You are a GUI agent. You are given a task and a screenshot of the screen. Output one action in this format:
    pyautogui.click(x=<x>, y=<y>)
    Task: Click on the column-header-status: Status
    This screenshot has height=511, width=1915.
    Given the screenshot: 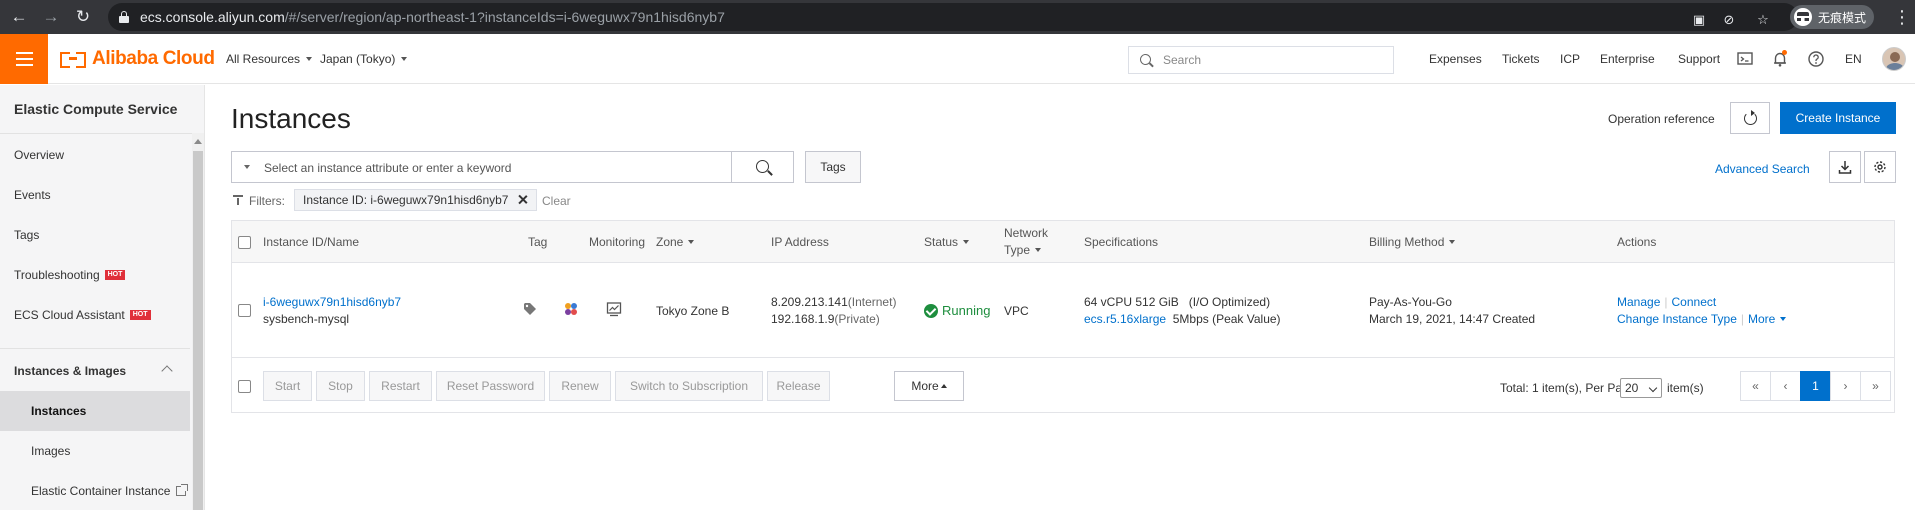 What is the action you would take?
    pyautogui.click(x=947, y=242)
    